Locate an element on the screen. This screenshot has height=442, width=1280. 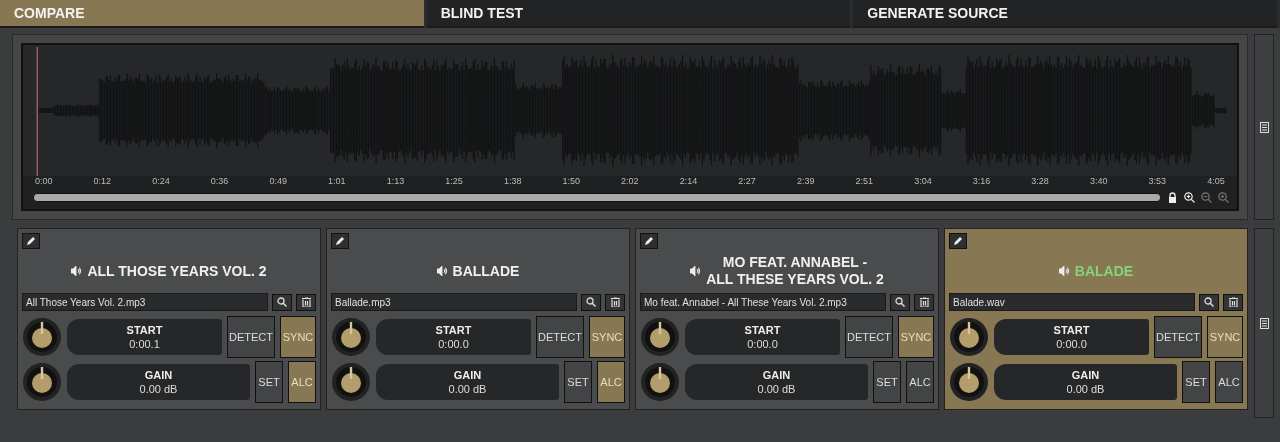
start-value: 0:00.1 is located at coordinates (144, 343).